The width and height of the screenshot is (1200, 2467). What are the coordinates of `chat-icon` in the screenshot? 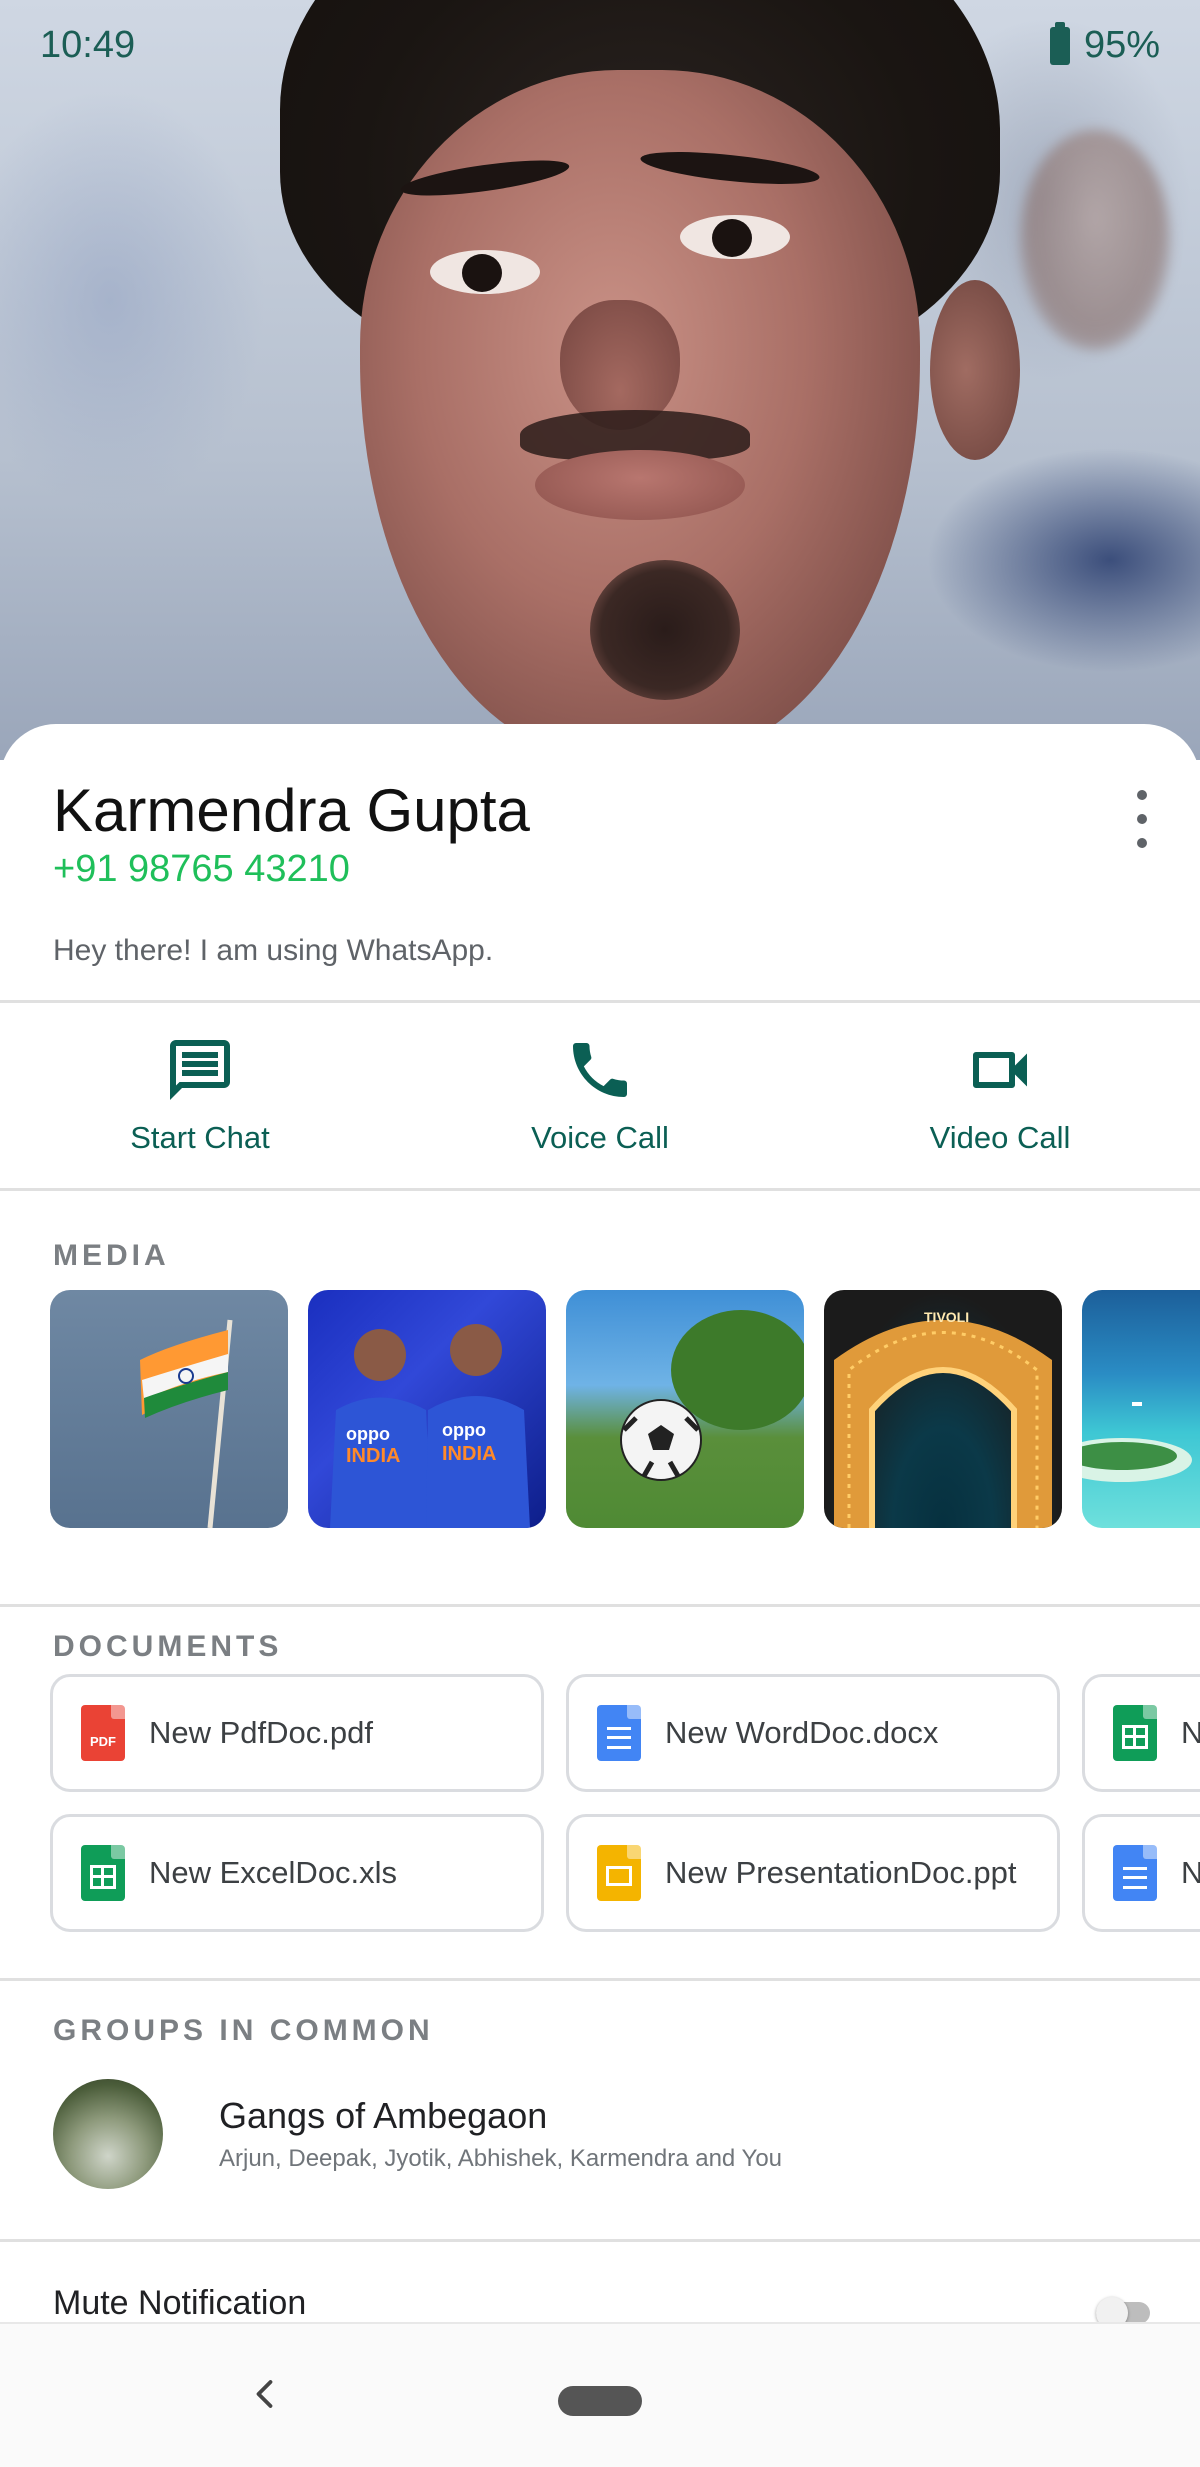 It's located at (200, 1070).